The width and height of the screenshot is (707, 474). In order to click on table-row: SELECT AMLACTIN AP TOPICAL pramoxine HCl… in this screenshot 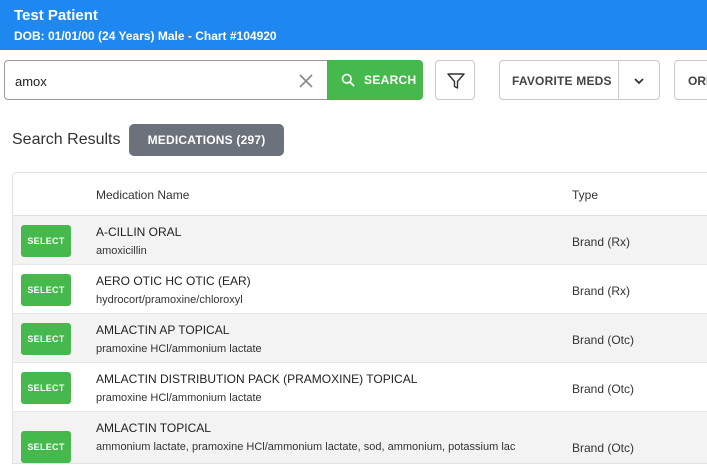, I will do `click(360, 338)`.